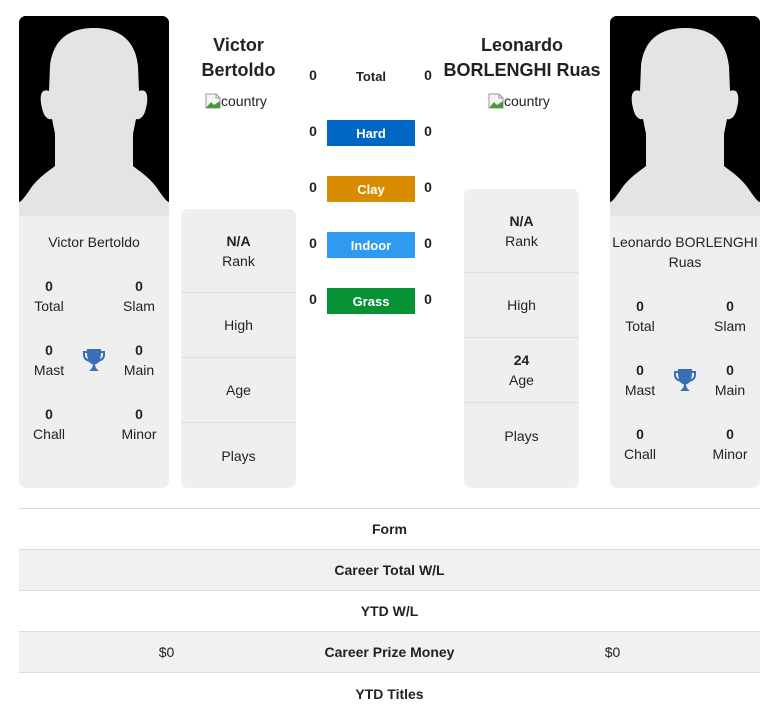 The height and width of the screenshot is (719, 779). I want to click on player2-photo, so click(685, 116).